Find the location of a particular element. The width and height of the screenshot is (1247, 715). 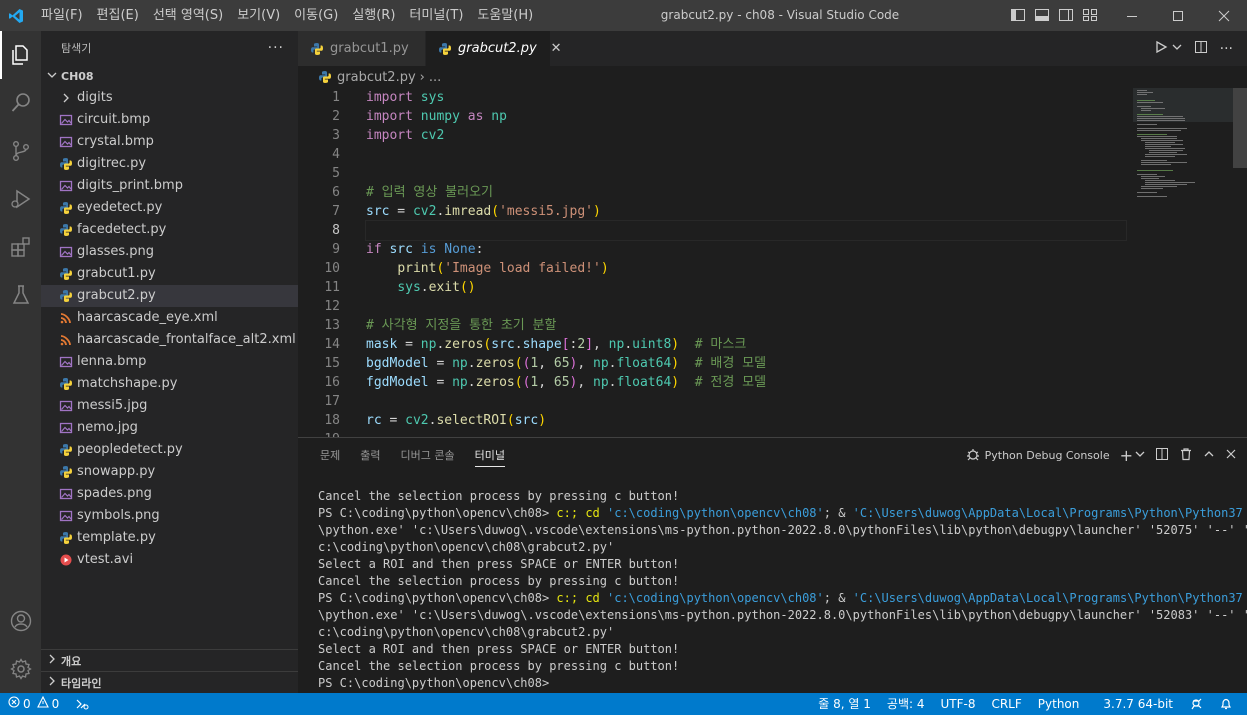

run-python-file-icon is located at coordinates (1161, 49).